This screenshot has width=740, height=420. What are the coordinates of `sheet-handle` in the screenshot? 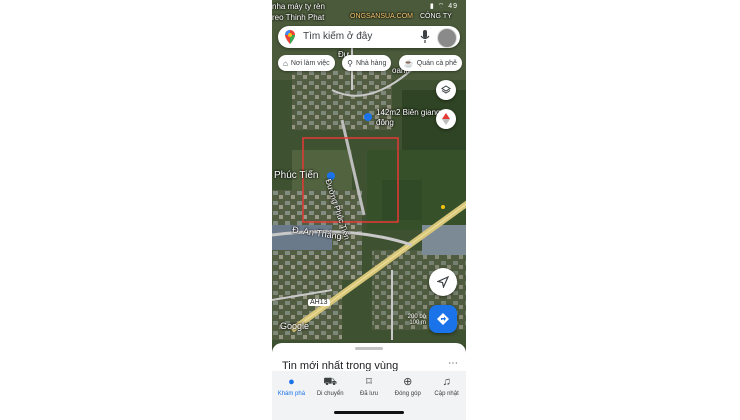 It's located at (369, 348).